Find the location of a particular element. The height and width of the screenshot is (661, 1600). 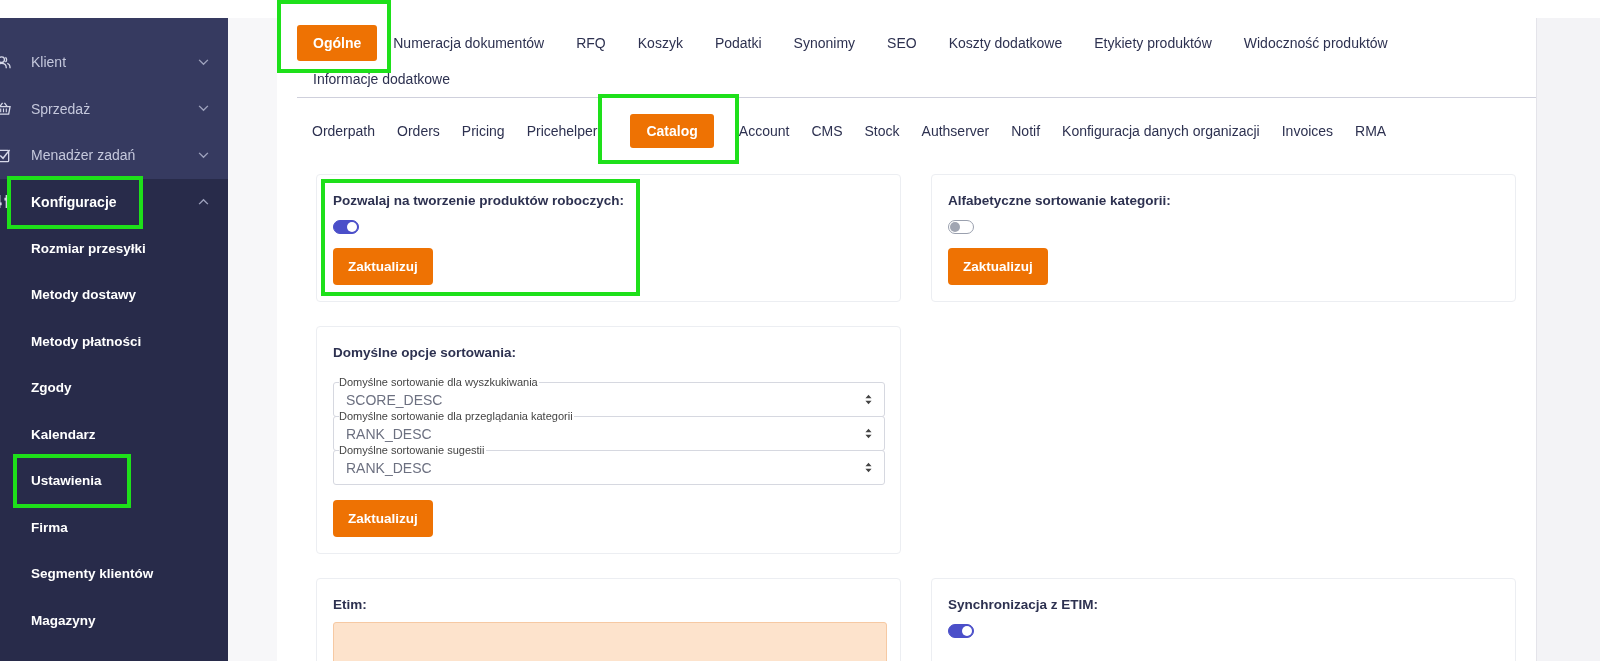

tab: CMS is located at coordinates (827, 131).